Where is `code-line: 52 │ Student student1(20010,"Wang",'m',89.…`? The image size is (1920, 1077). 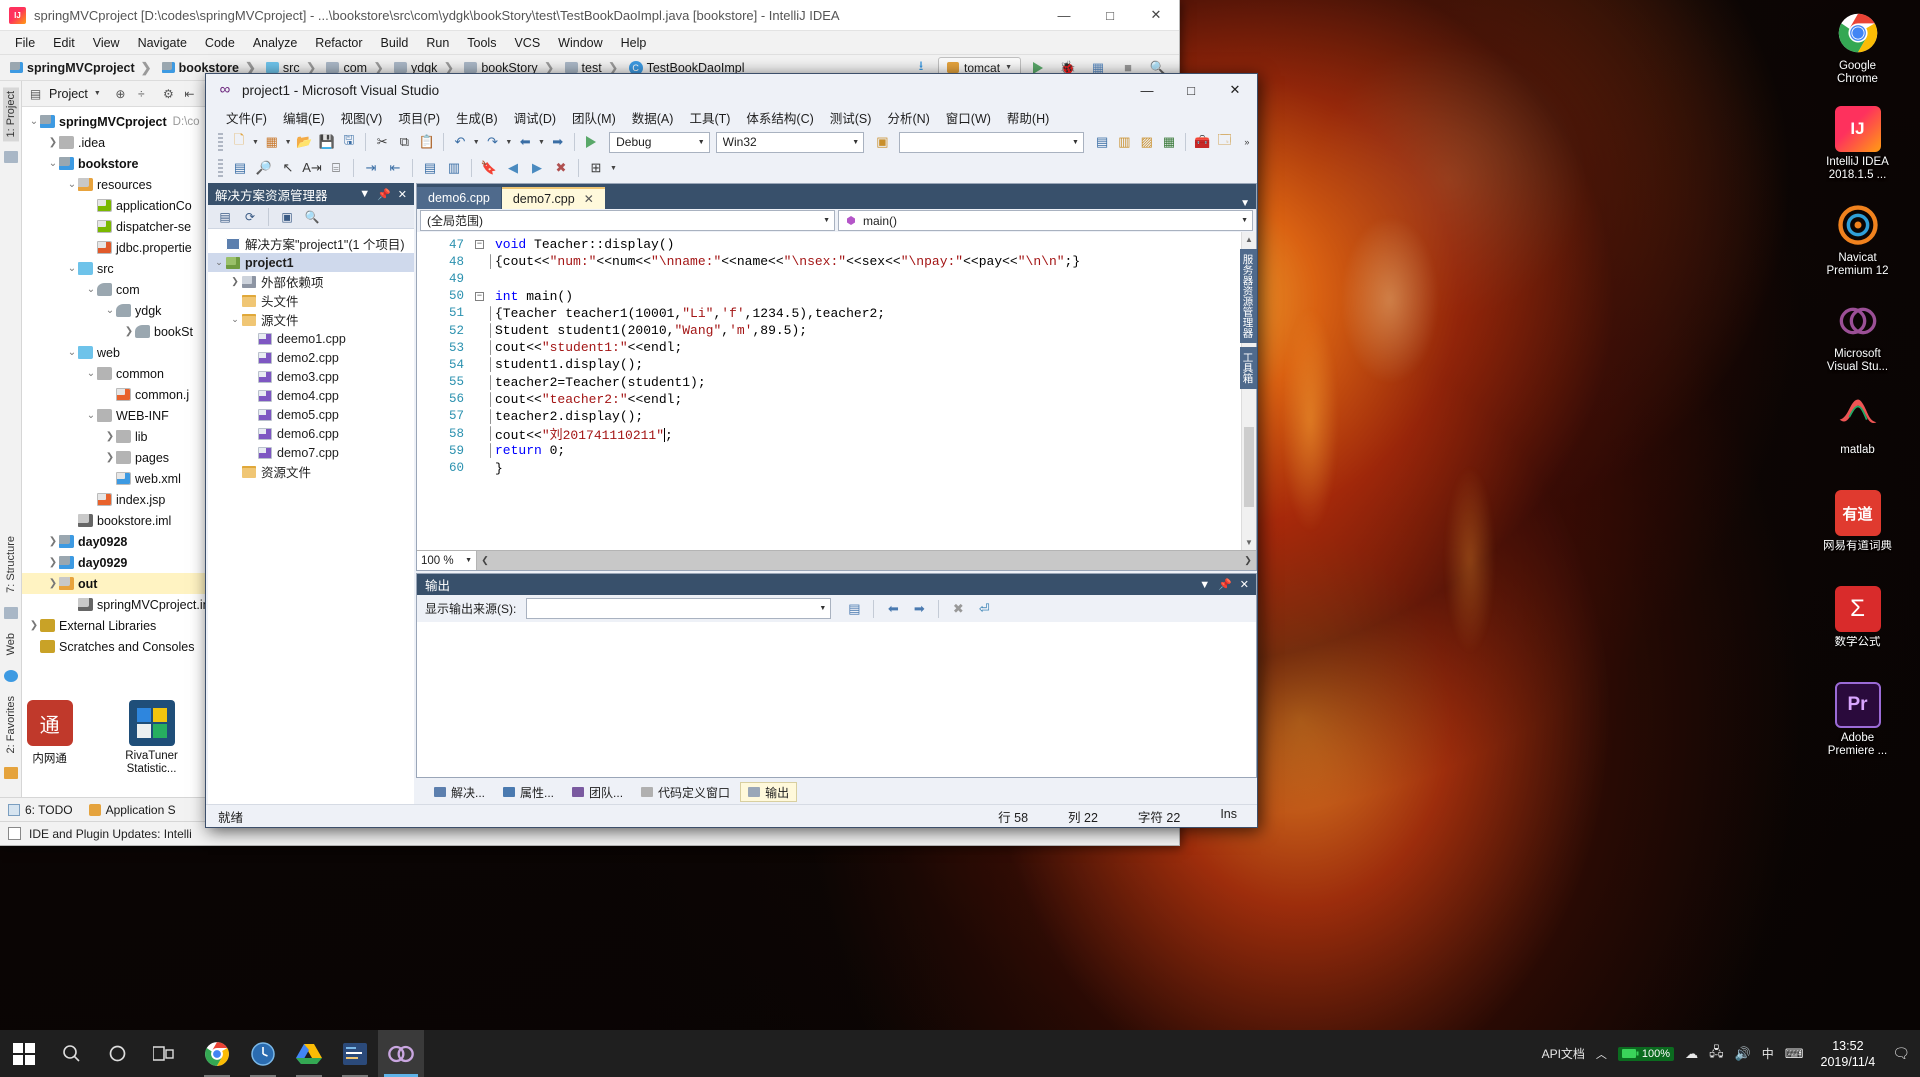 code-line: 52 │ Student student1(20010,"Wang",'m',89.… is located at coordinates (836, 330).